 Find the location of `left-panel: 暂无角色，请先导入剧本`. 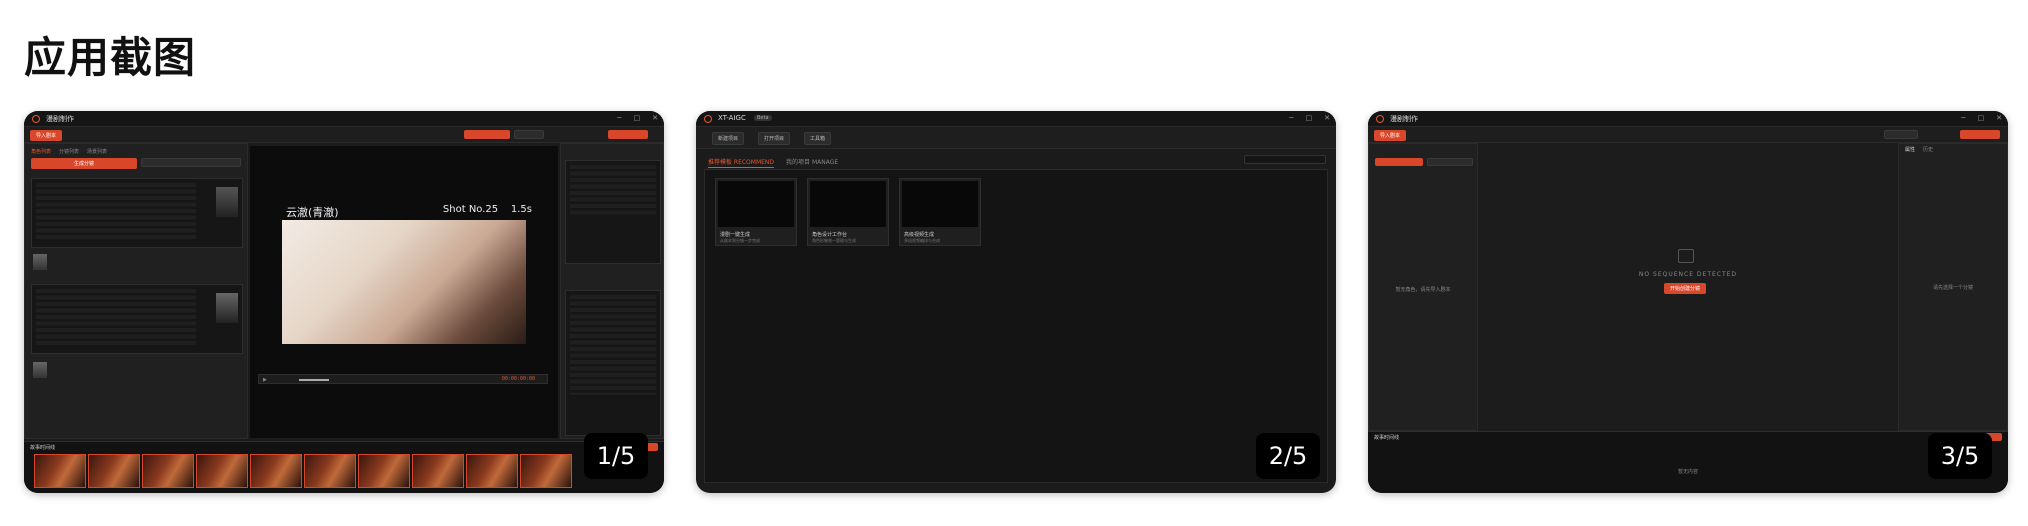

left-panel: 暂无角色，请先导入剧本 is located at coordinates (1423, 287).